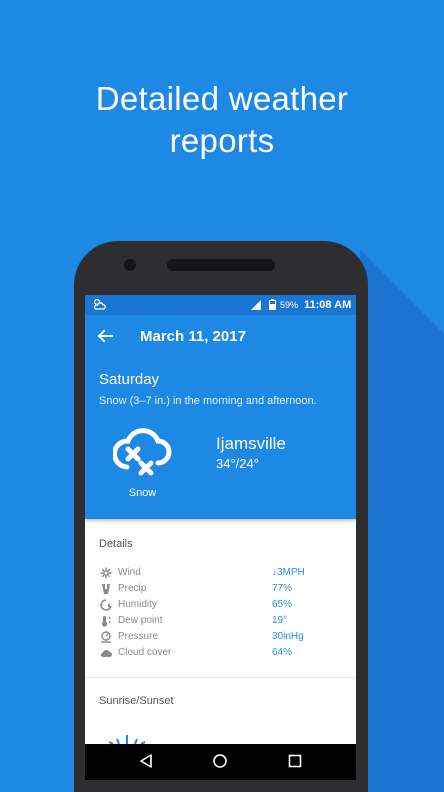 This screenshot has width=444, height=792. Describe the element at coordinates (106, 589) in the screenshot. I see `precip-icon` at that location.